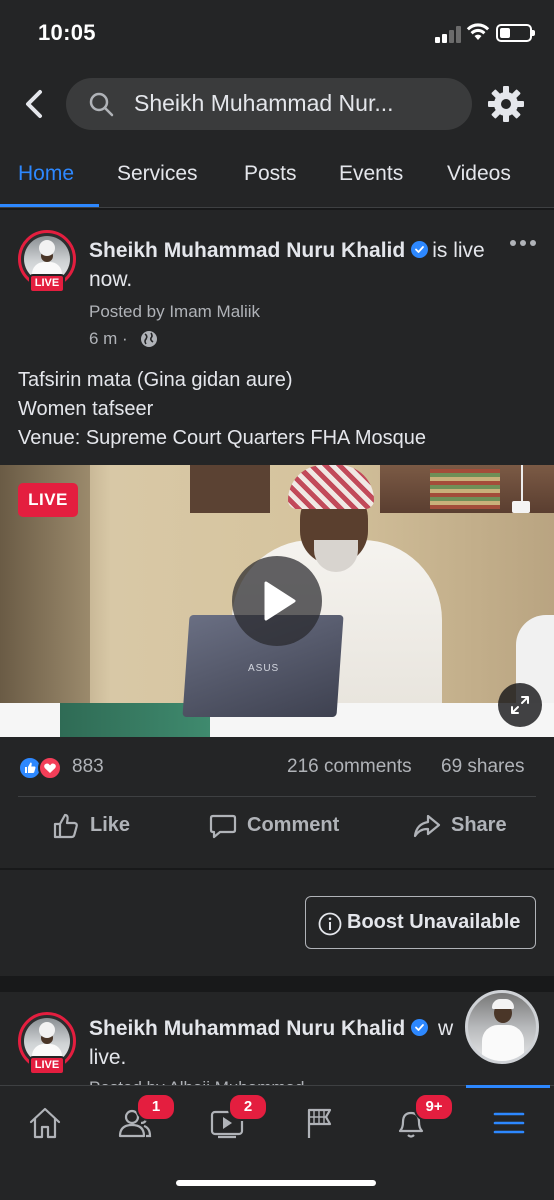 The image size is (554, 1200). I want to click on flag-icon, so click(319, 1123).